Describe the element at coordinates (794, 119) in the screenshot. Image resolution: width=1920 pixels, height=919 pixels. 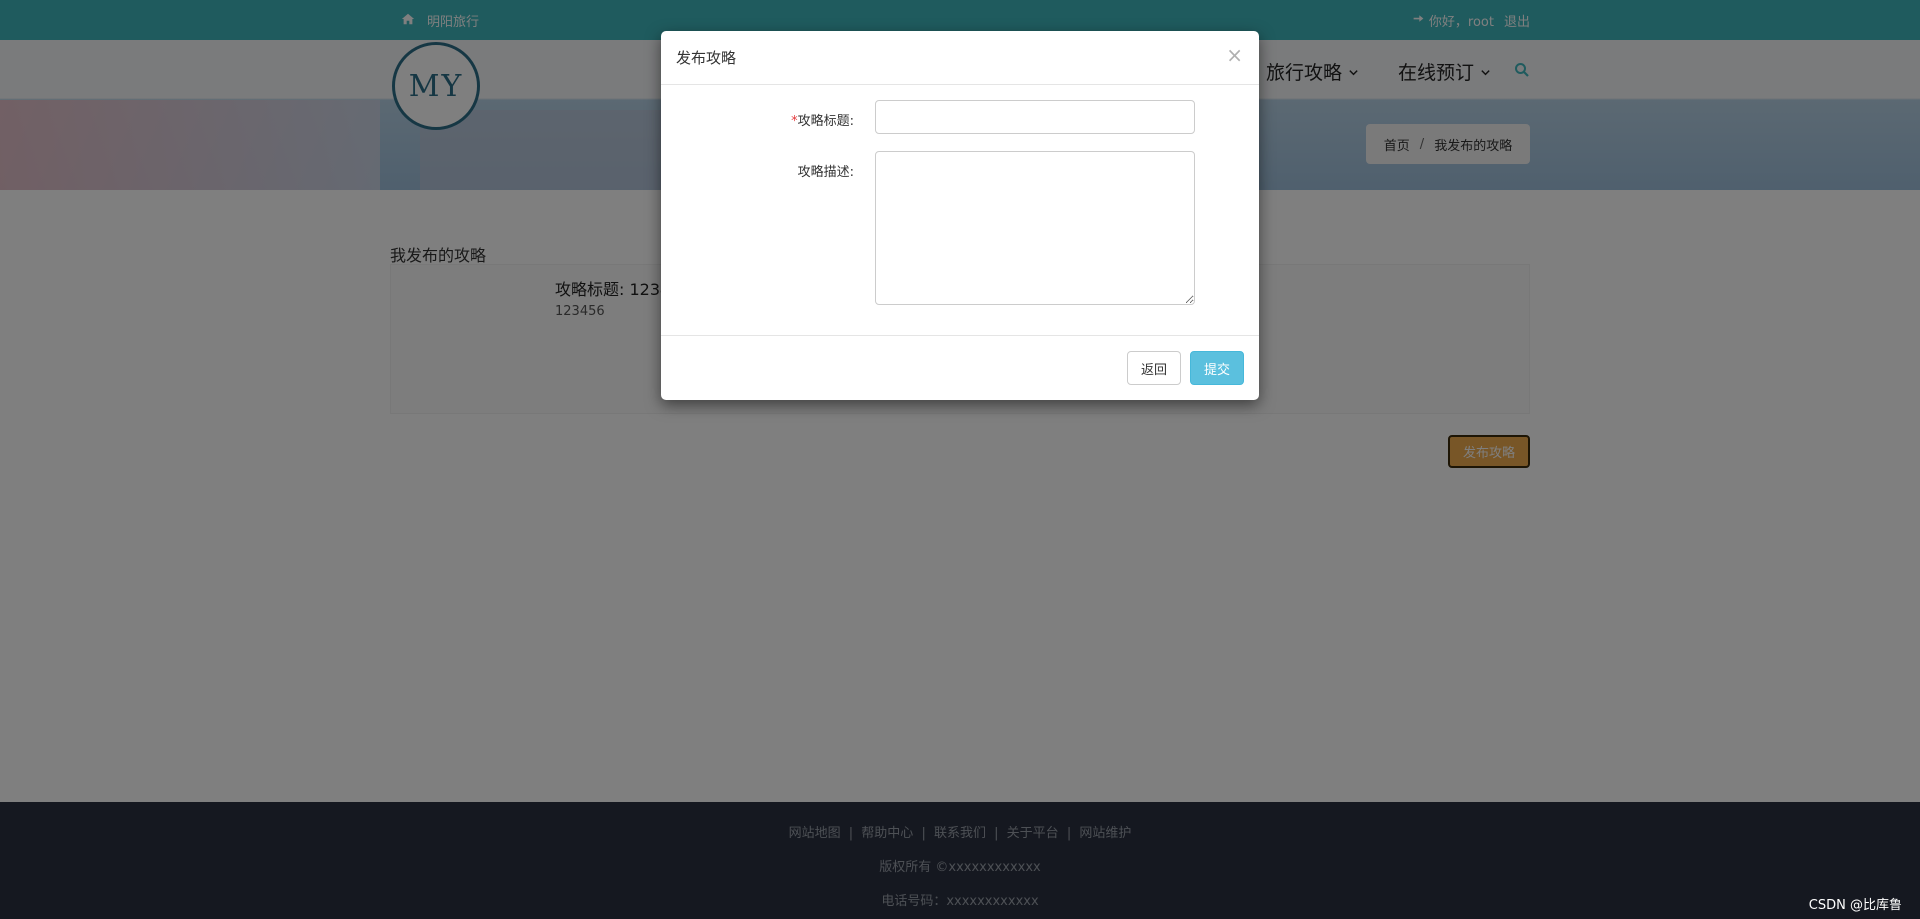
I see `title-field-label: *攻略标题:` at that location.